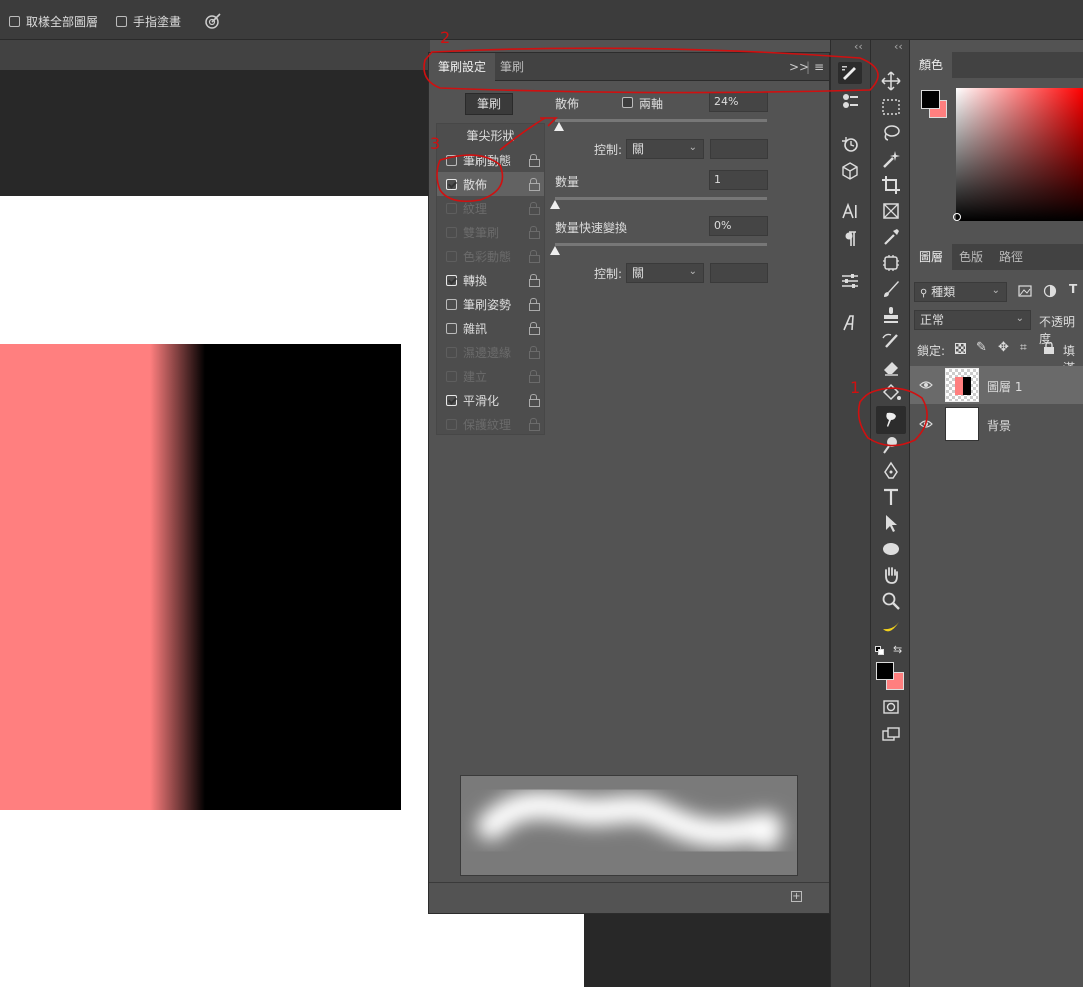 The image size is (1083, 987). I want to click on annotation-number: 3, so click(435, 143).